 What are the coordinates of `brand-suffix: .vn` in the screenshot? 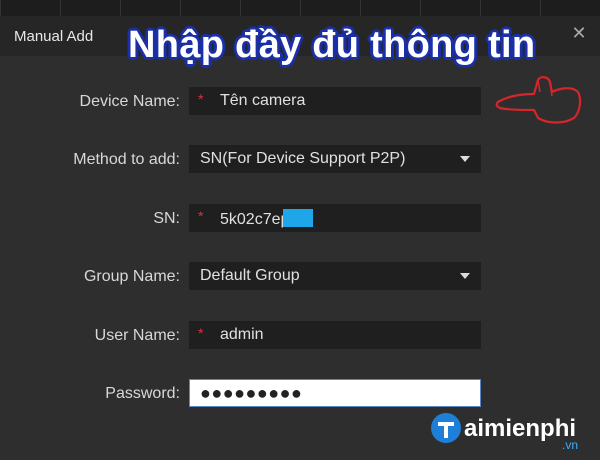 It's located at (570, 445).